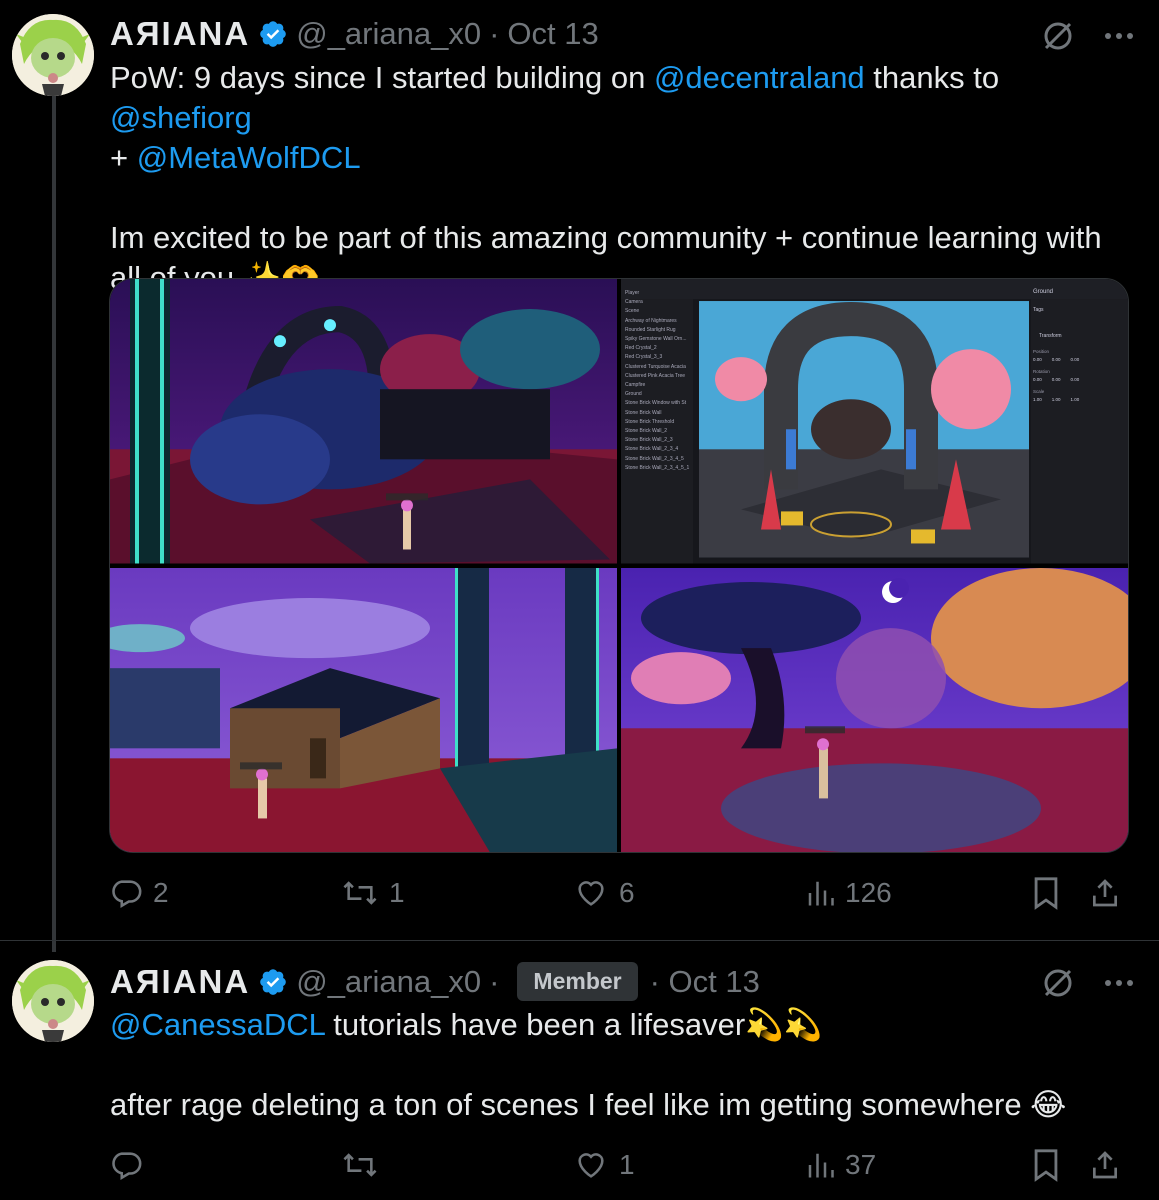  What do you see at coordinates (181, 117) in the screenshot?
I see `mention-link: @shefiorg` at bounding box center [181, 117].